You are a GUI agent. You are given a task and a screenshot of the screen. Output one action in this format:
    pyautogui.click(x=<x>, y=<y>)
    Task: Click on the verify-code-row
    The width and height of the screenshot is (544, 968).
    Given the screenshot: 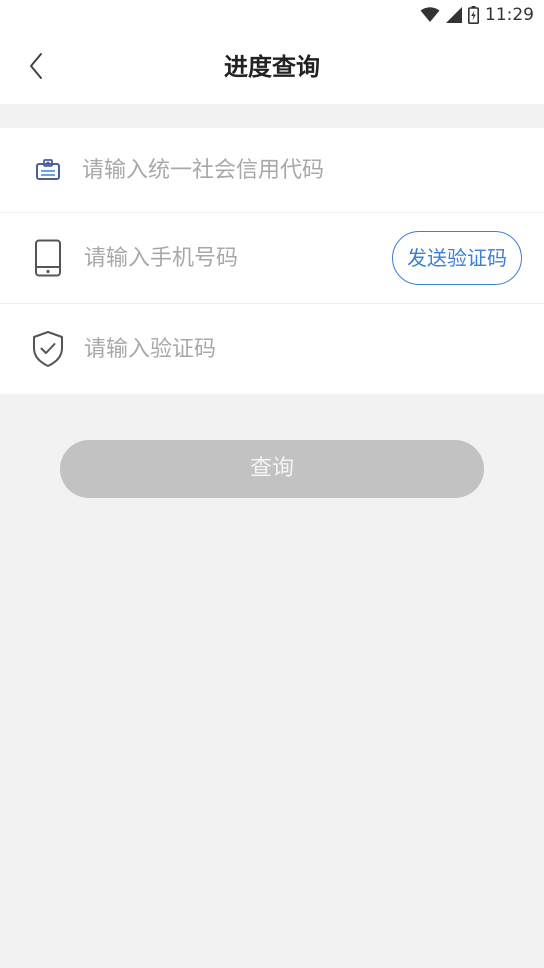 What is the action you would take?
    pyautogui.click(x=272, y=349)
    